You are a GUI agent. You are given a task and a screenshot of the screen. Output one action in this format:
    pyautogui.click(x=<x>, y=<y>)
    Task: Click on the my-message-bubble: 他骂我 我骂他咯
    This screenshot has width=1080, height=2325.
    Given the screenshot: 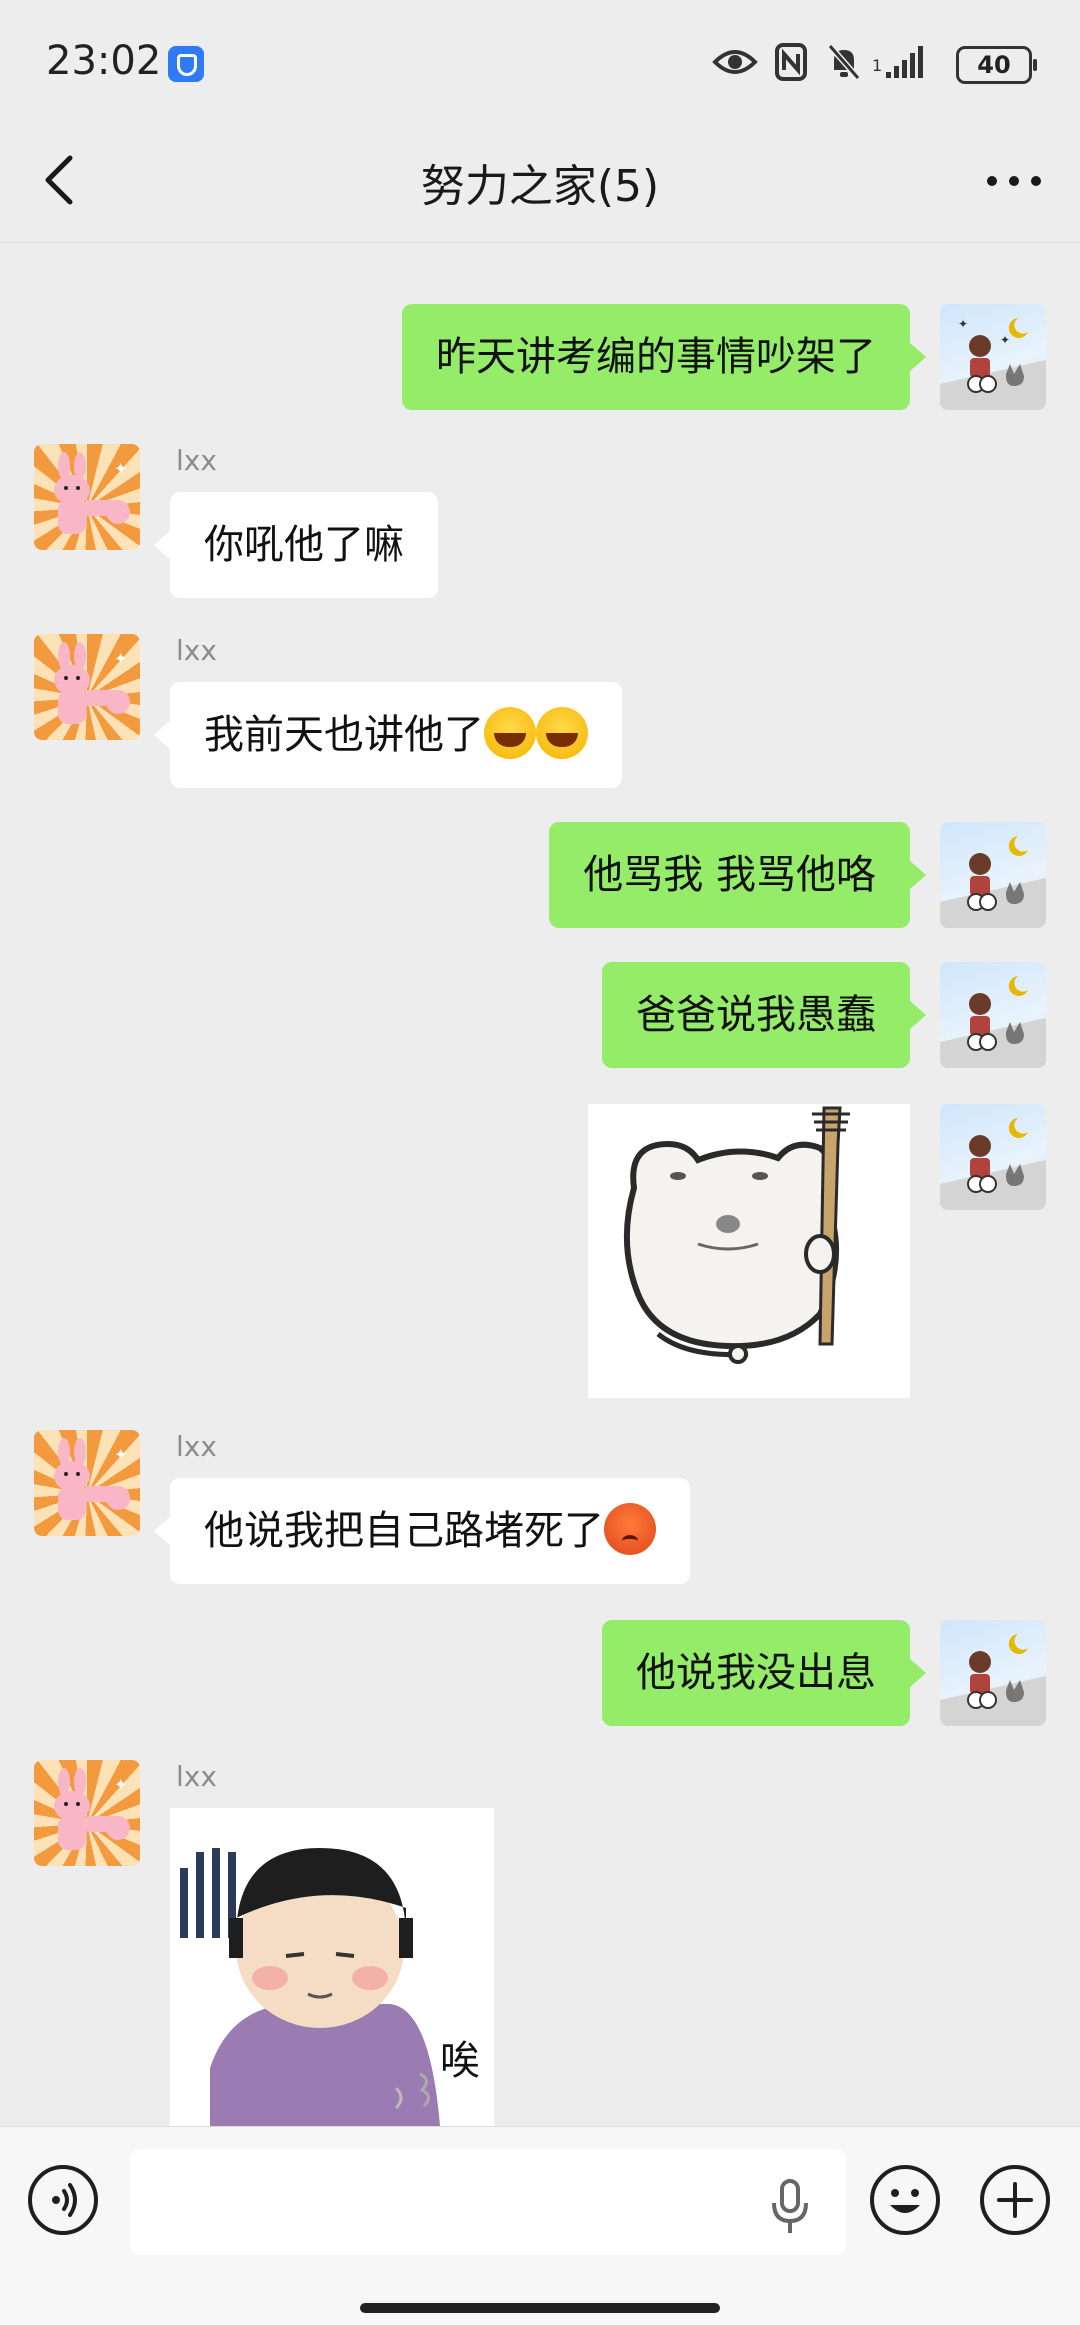 What is the action you would take?
    pyautogui.click(x=737, y=875)
    